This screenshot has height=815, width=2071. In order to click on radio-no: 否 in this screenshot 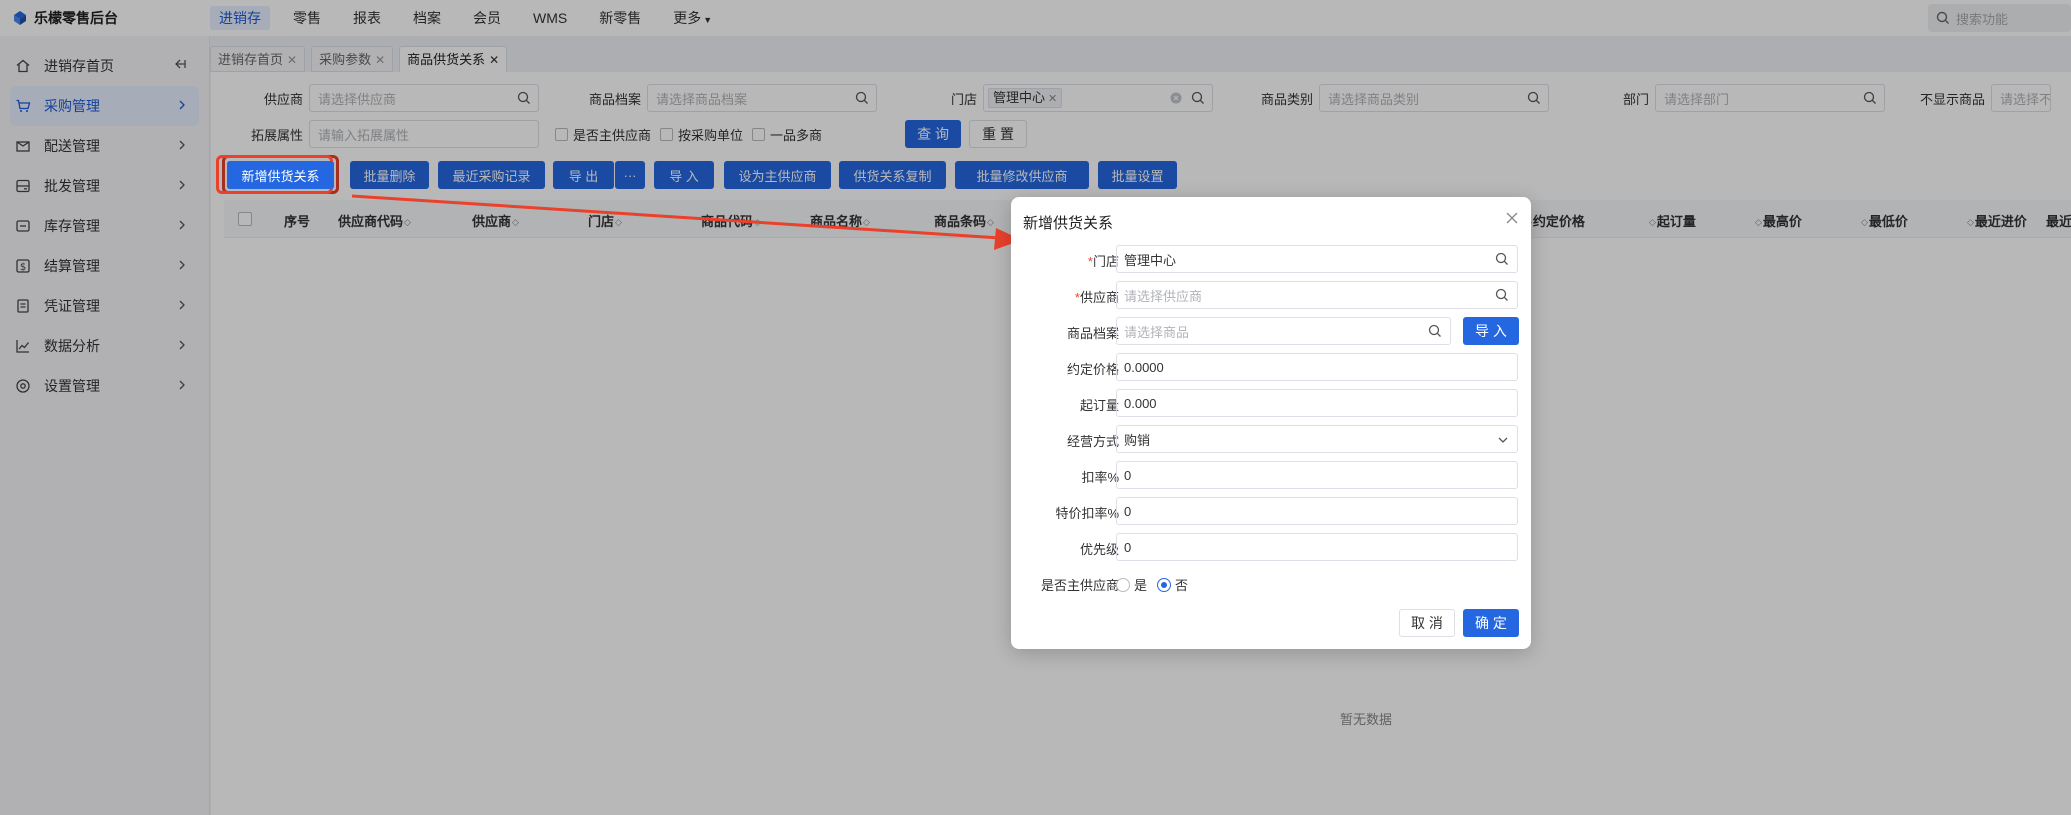, I will do `click(1172, 584)`.